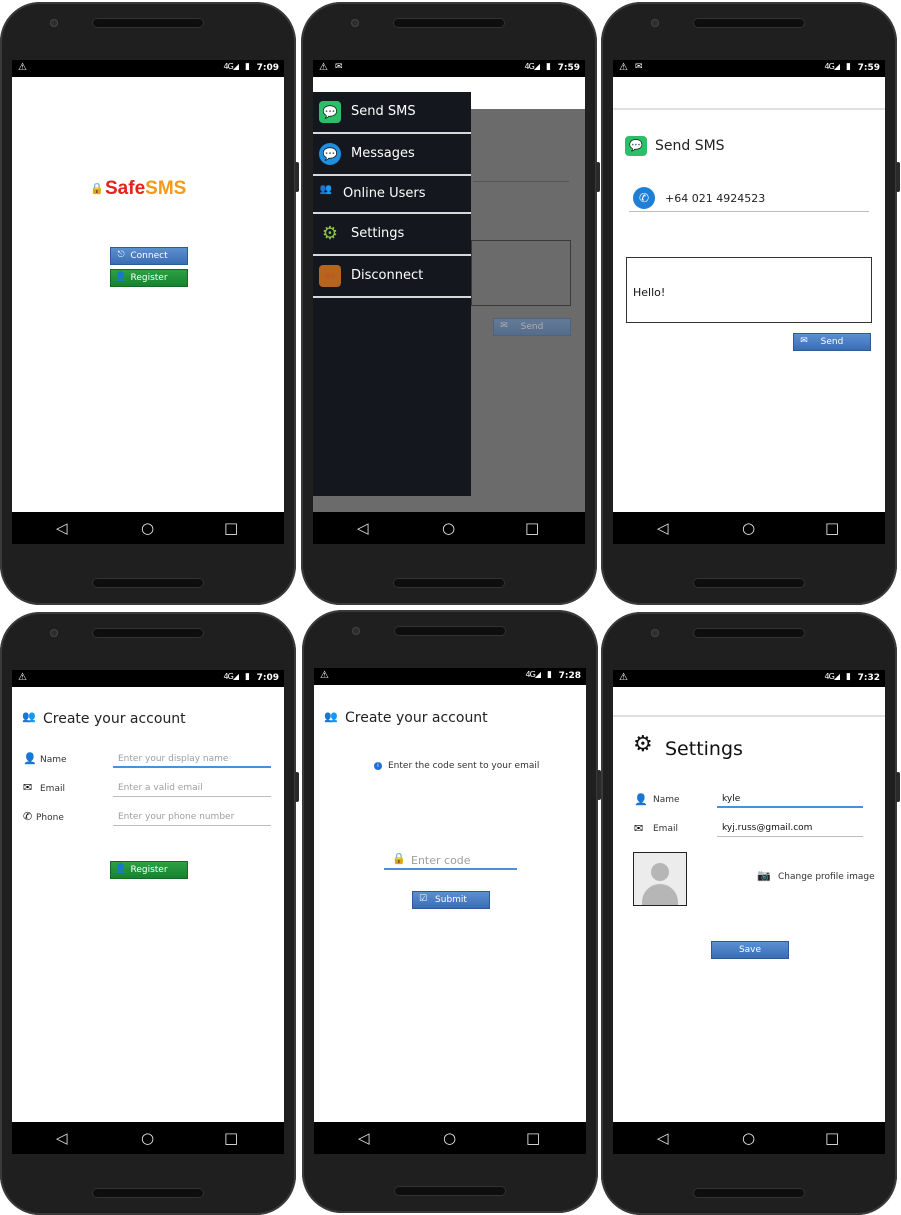  What do you see at coordinates (330, 154) in the screenshot?
I see `message-bubble-icon: 💬` at bounding box center [330, 154].